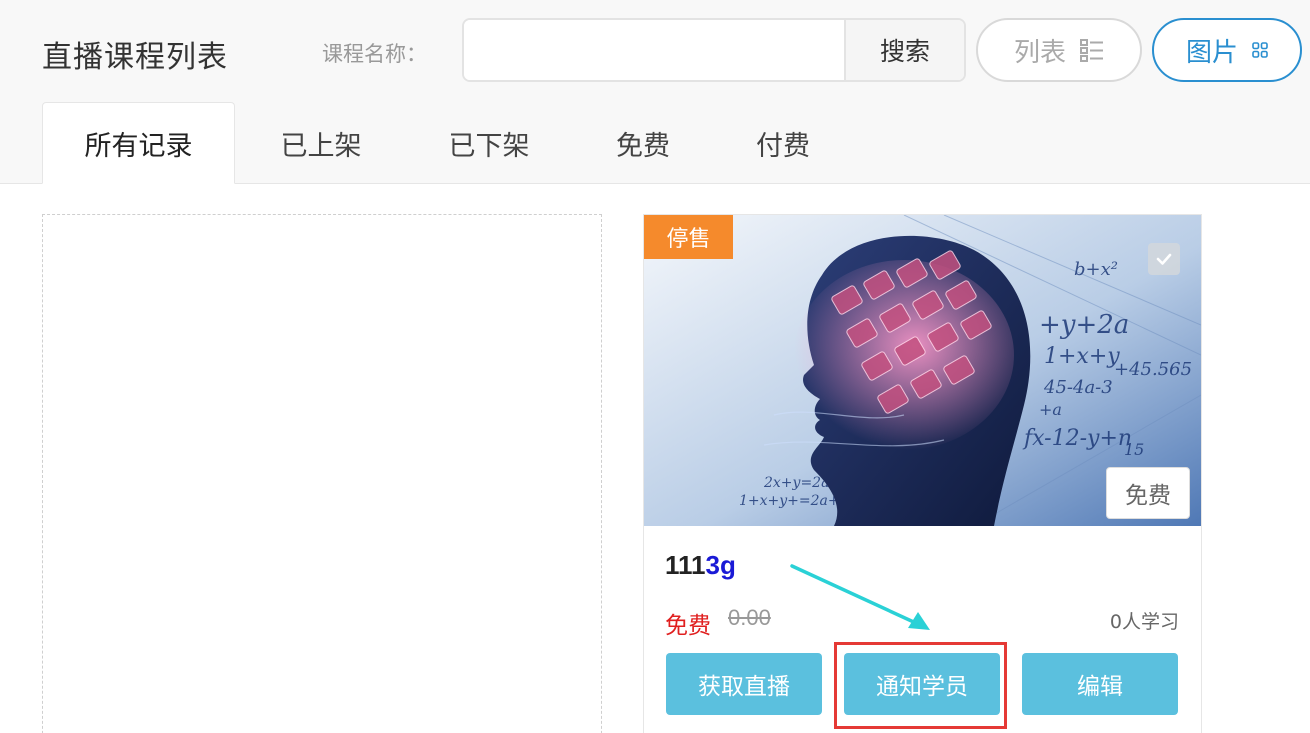 The height and width of the screenshot is (733, 1310). Describe the element at coordinates (688, 237) in the screenshot. I see `status-tag: 停售` at that location.